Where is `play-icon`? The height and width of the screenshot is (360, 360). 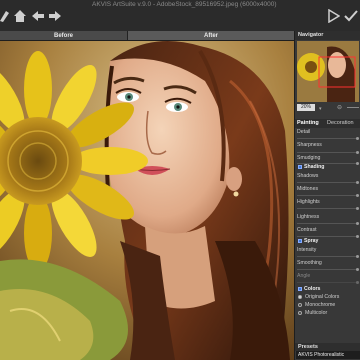 play-icon is located at coordinates (334, 16).